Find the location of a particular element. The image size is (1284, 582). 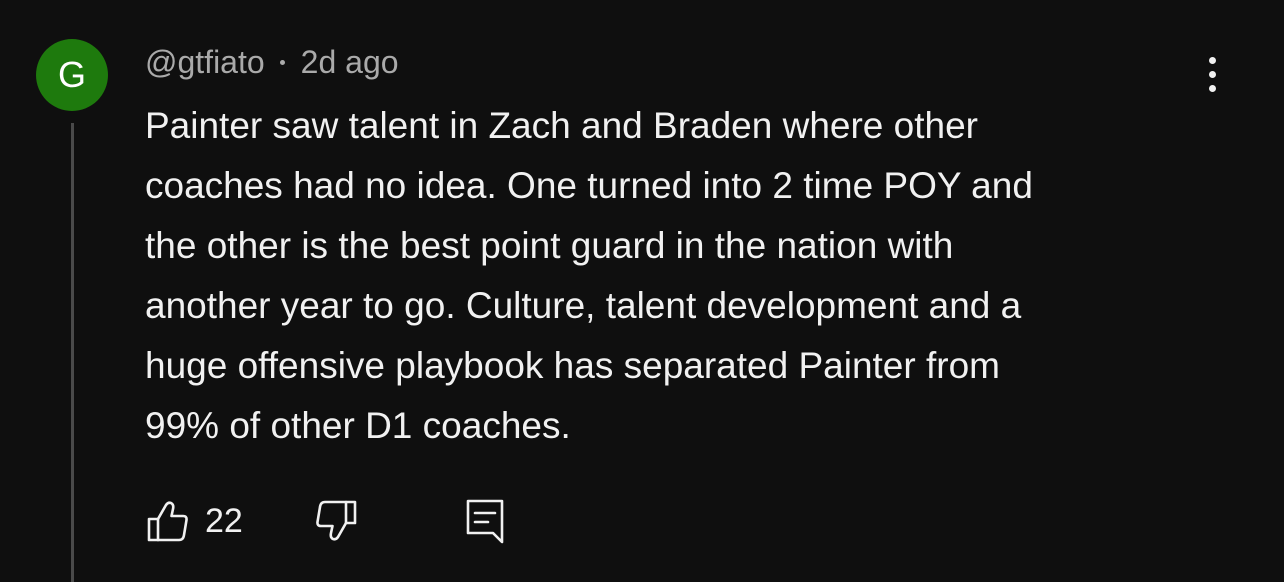

reply-comment-icon is located at coordinates (485, 521).